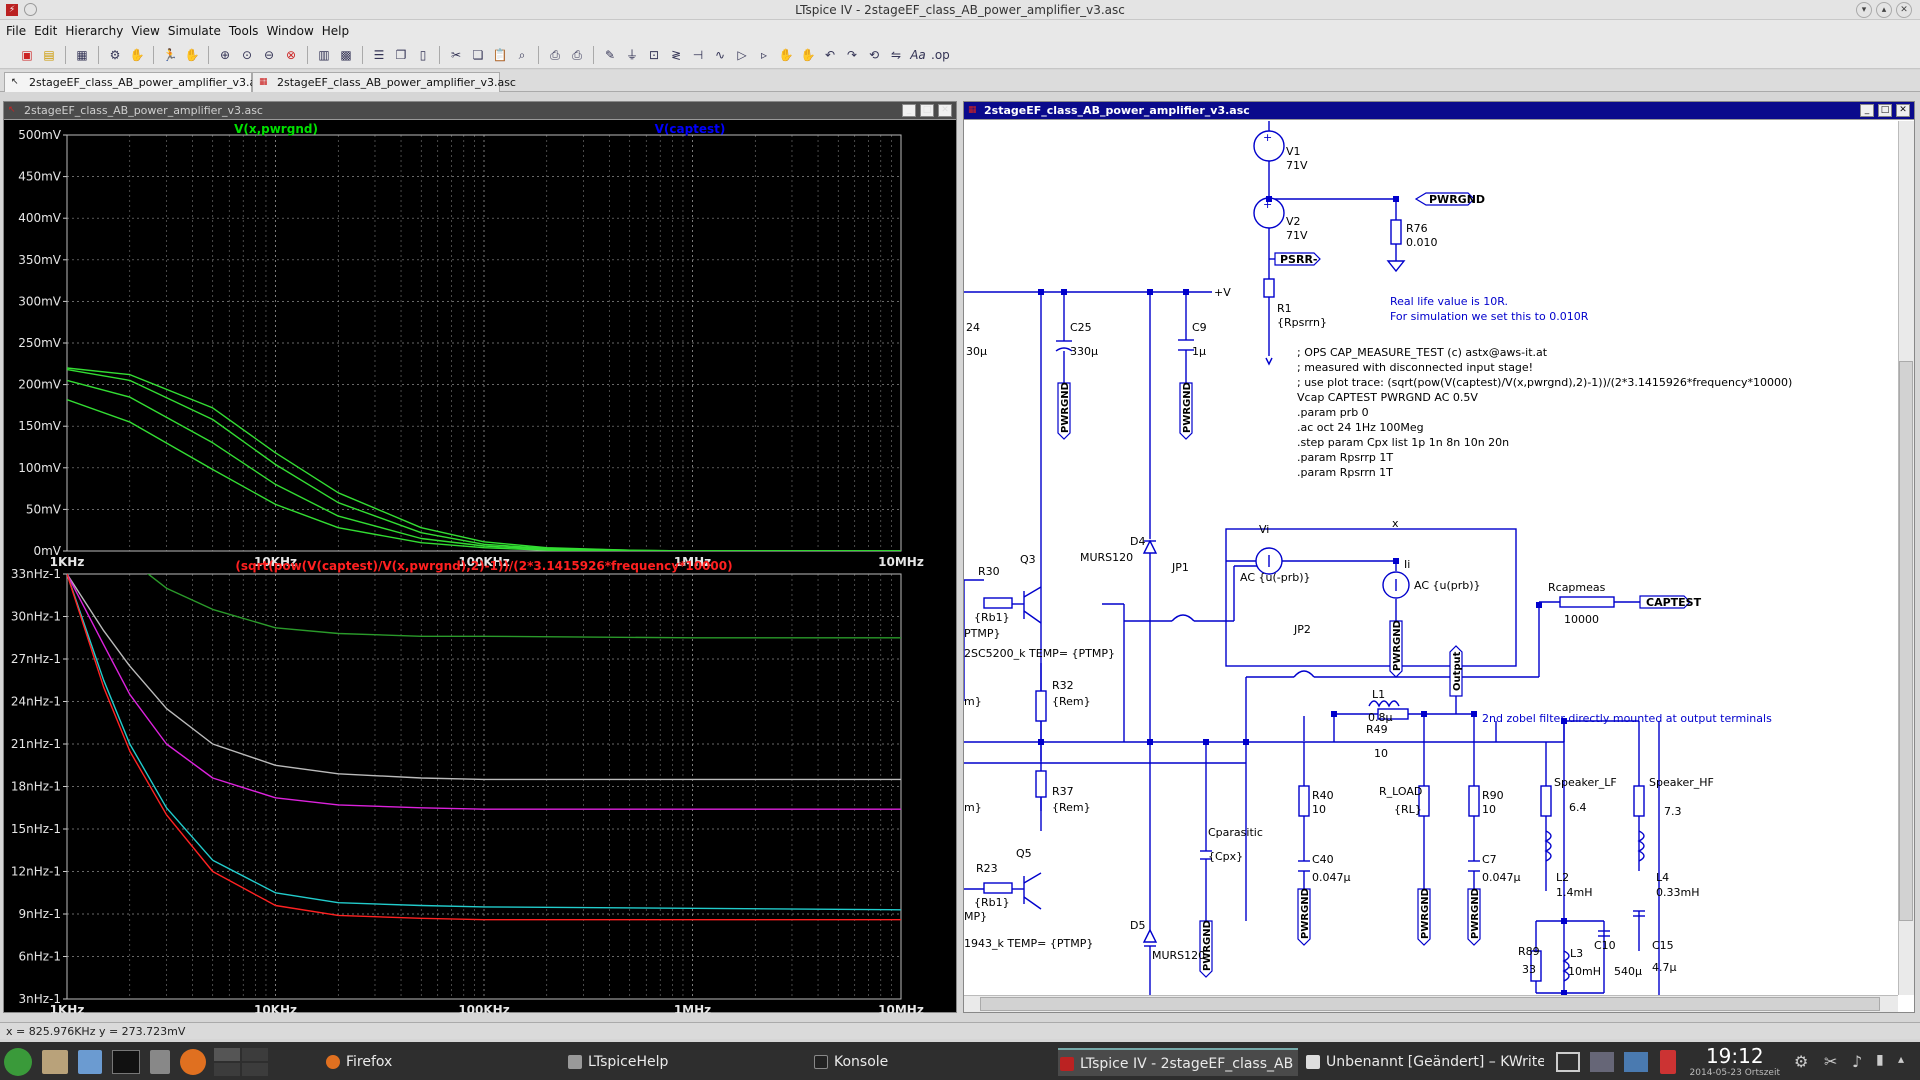  I want to click on r32-resistor, so click(1041, 706).